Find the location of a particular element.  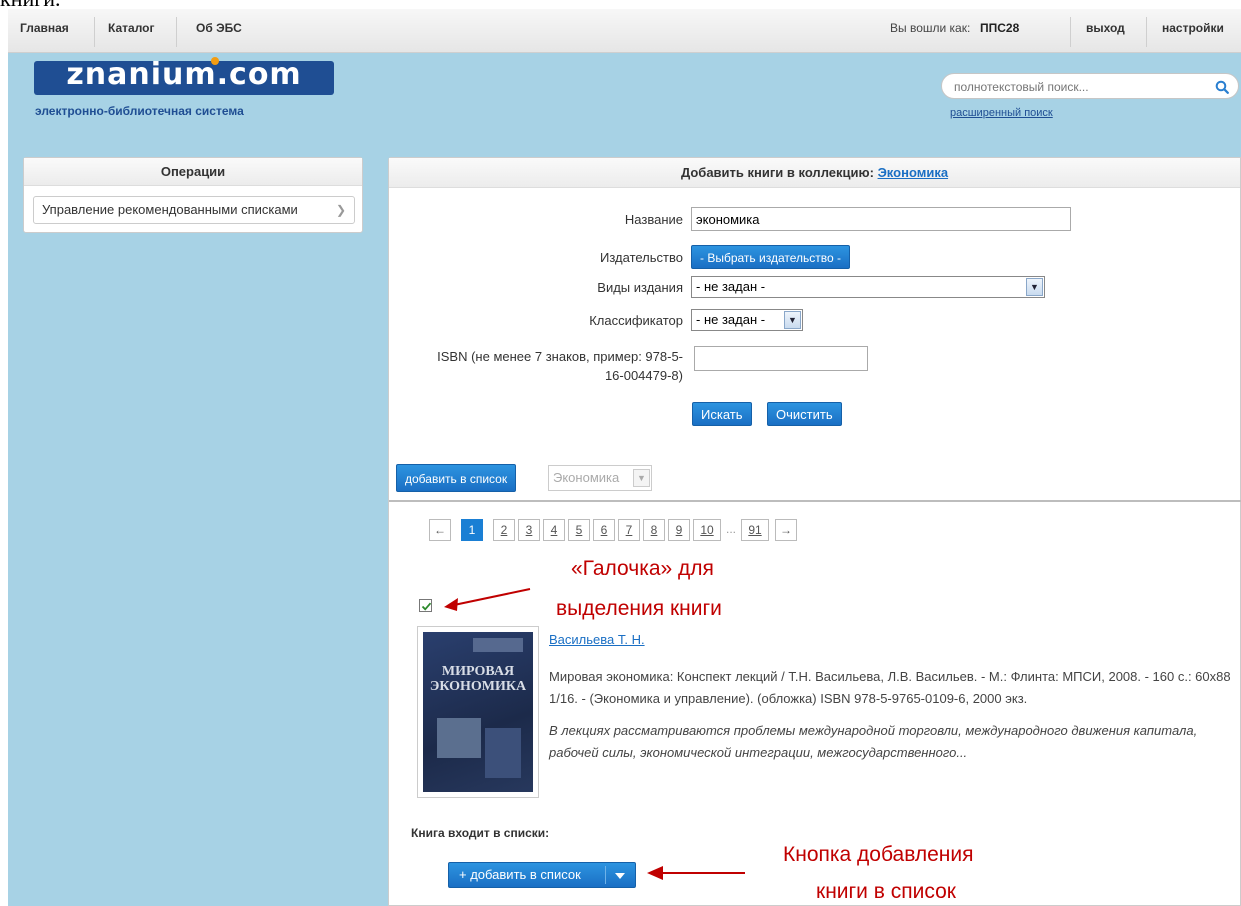

clipped-heading: книги. is located at coordinates (620, 4).